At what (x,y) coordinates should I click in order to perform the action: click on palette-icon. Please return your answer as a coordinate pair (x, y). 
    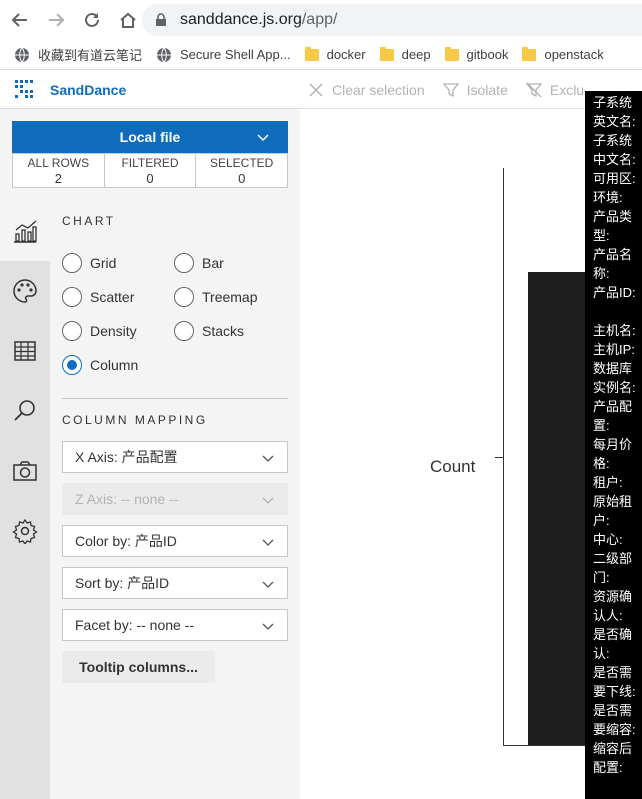
    Looking at the image, I should click on (25, 291).